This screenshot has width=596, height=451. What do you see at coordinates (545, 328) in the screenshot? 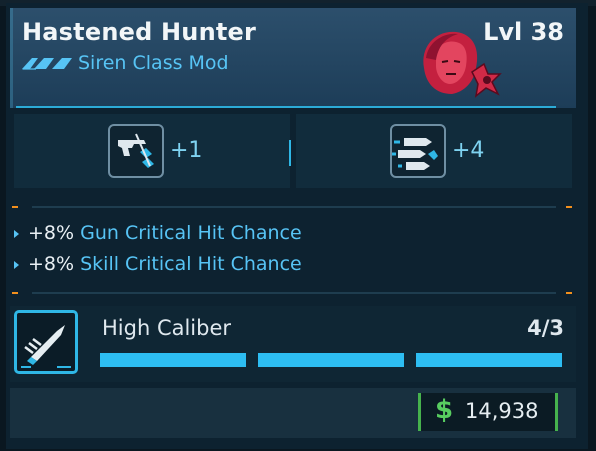
I see `skill-points: 4/3` at bounding box center [545, 328].